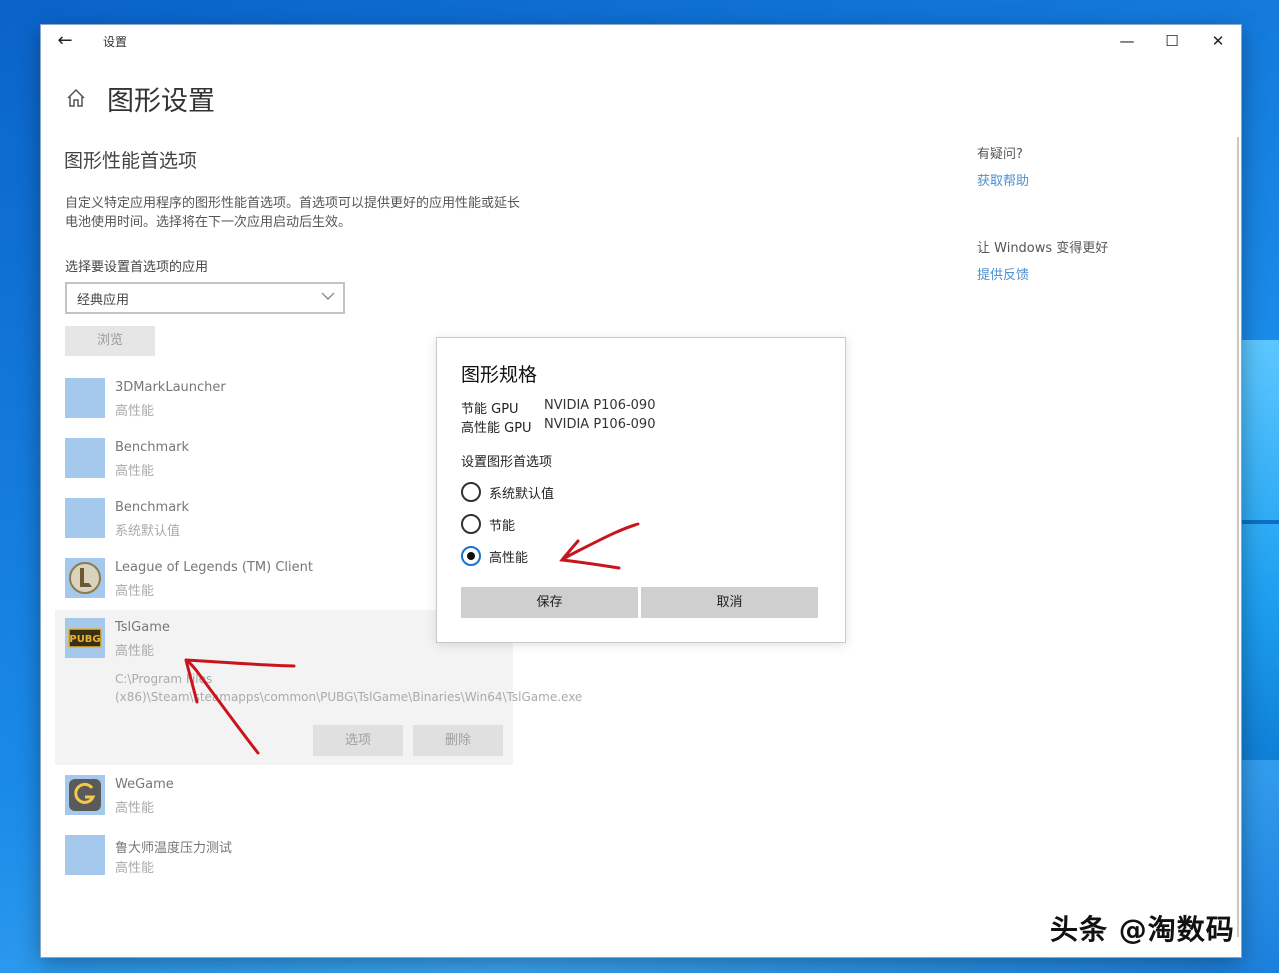  What do you see at coordinates (65, 41) in the screenshot?
I see `back-arrow-icon: ←` at bounding box center [65, 41].